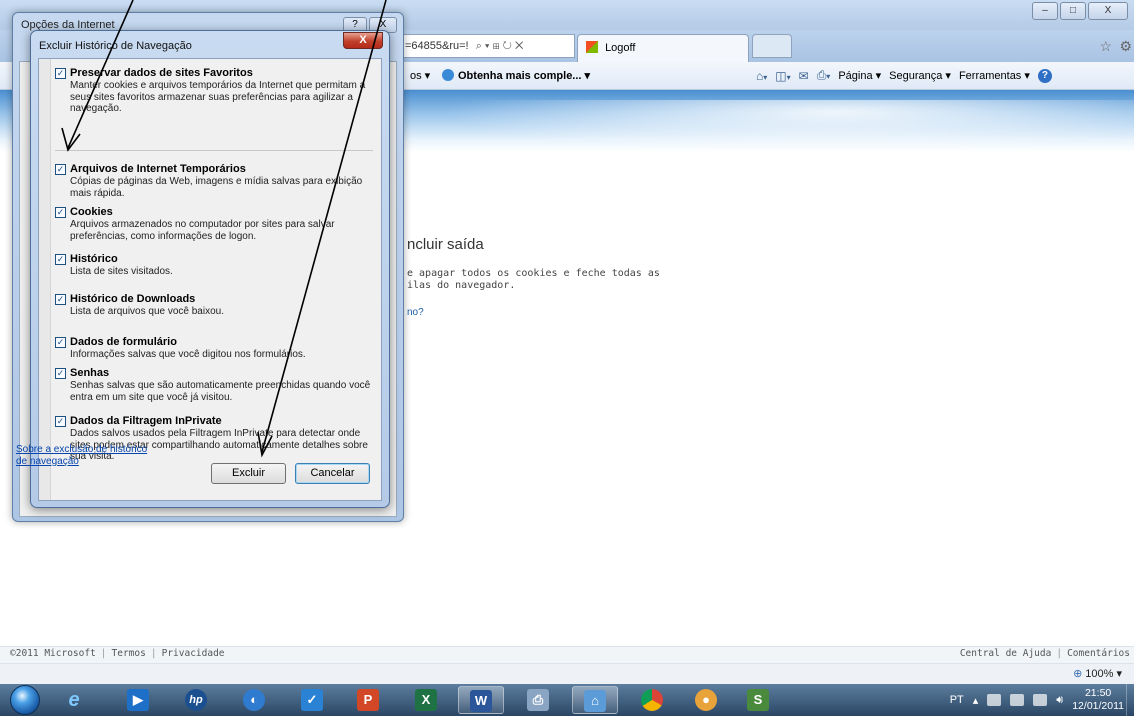  I want to click on new-tab-button, so click(772, 46).